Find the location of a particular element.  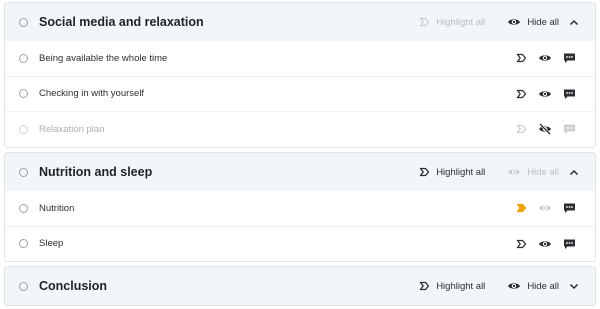

list-item: Nutrition is located at coordinates (300, 208).